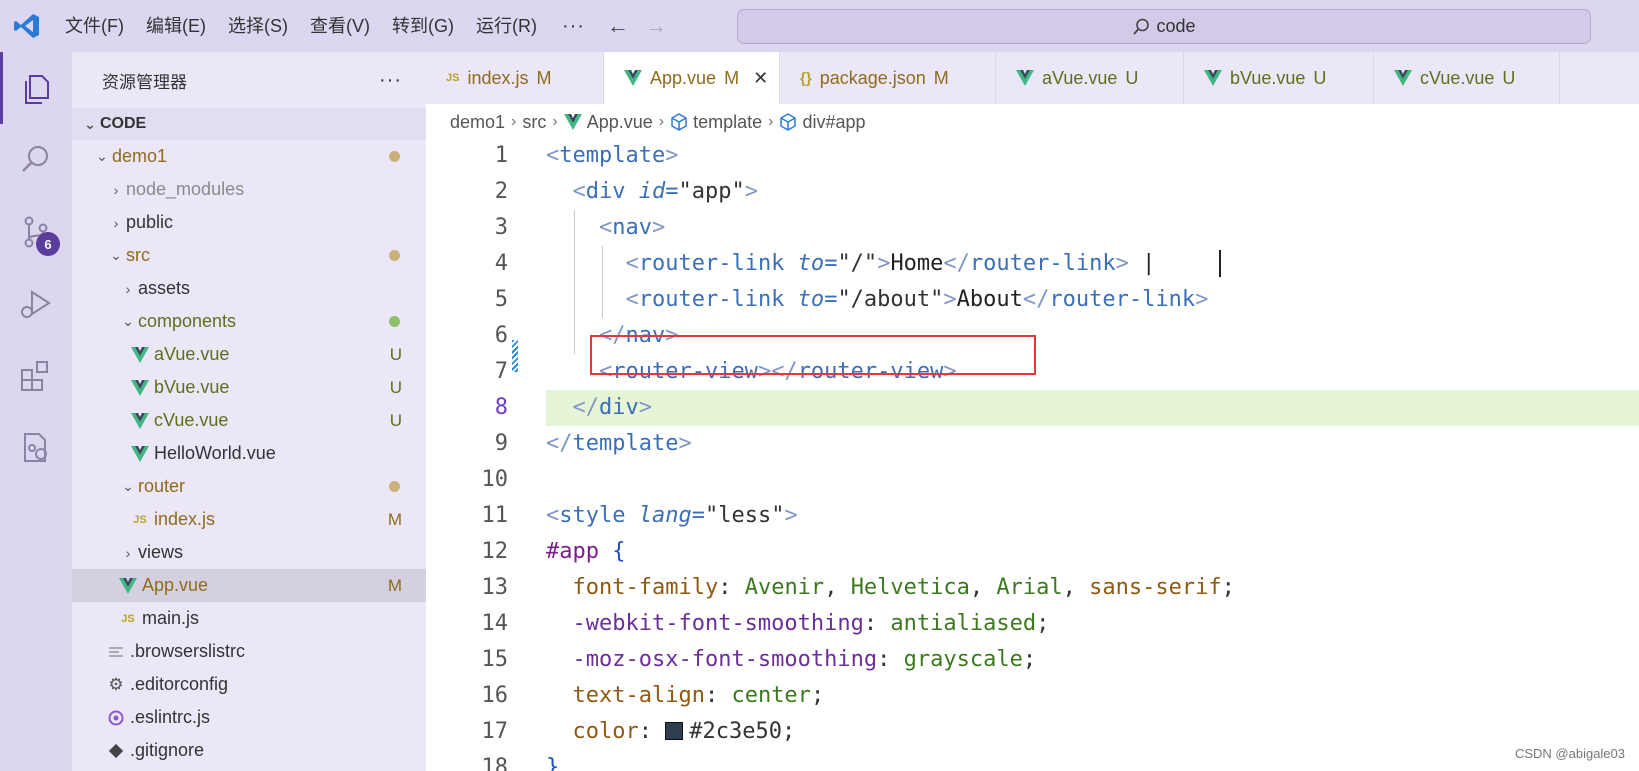  Describe the element at coordinates (833, 122) in the screenshot. I see `breadcrumb-item: div#app` at that location.